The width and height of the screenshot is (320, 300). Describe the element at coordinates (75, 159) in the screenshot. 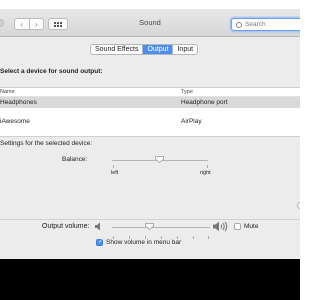

I see `balance-label: Balance:` at that location.